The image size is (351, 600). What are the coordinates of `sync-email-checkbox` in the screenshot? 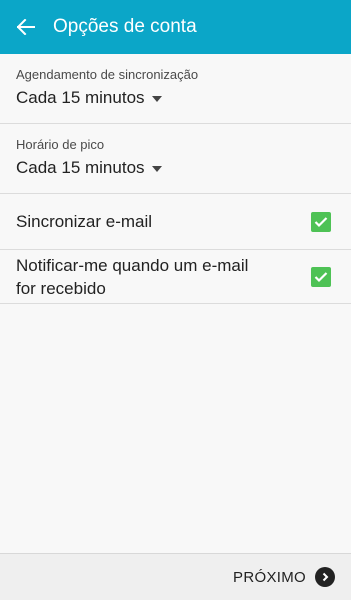 It's located at (321, 221).